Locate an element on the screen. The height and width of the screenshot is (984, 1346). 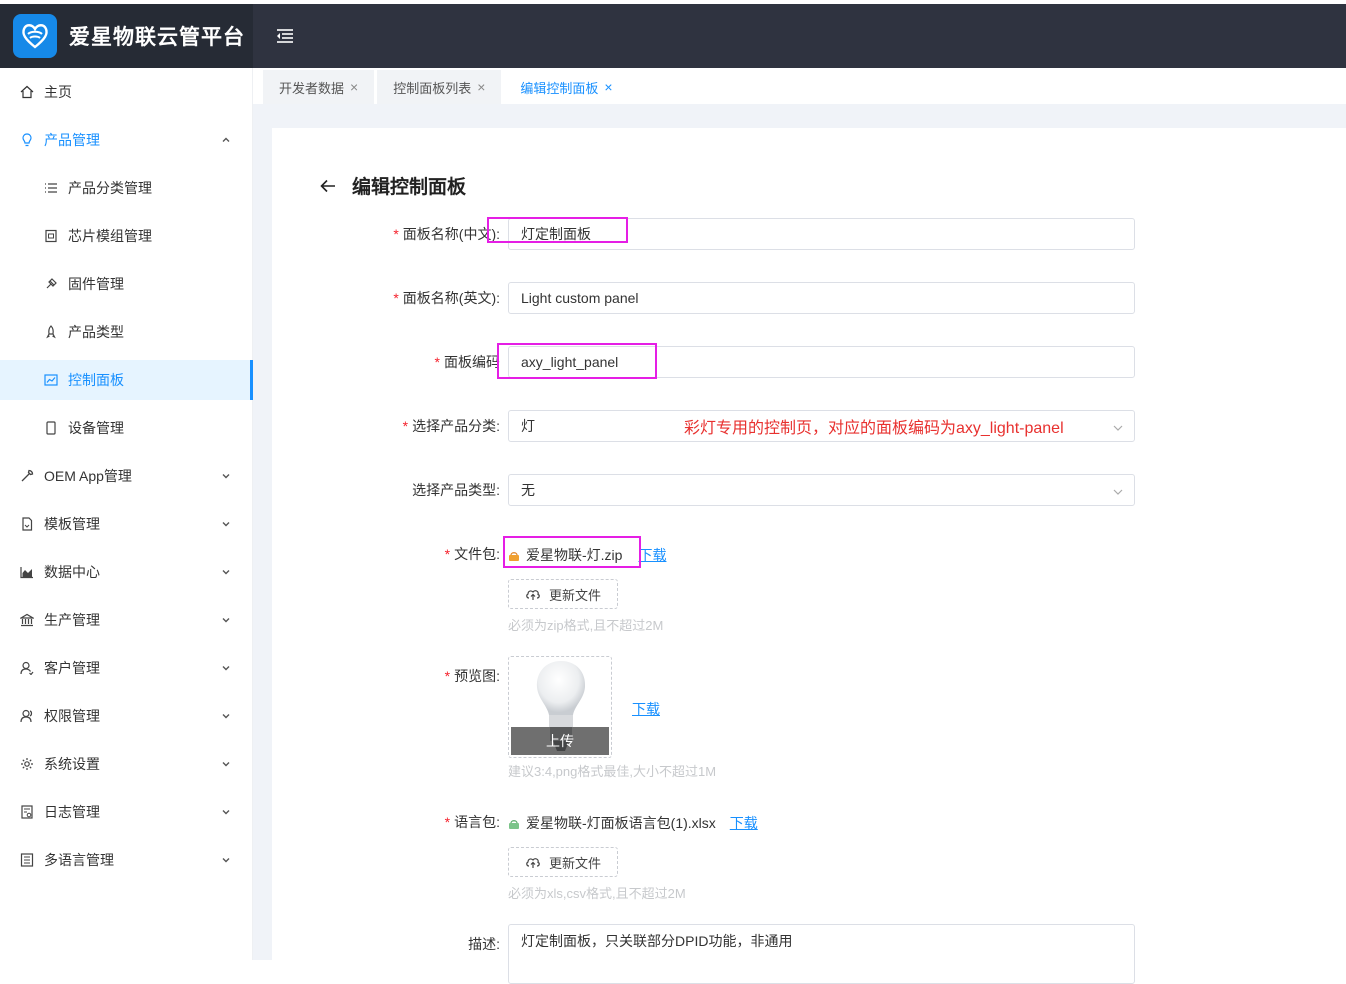
preview-upload-button: 上传 is located at coordinates (560, 741).